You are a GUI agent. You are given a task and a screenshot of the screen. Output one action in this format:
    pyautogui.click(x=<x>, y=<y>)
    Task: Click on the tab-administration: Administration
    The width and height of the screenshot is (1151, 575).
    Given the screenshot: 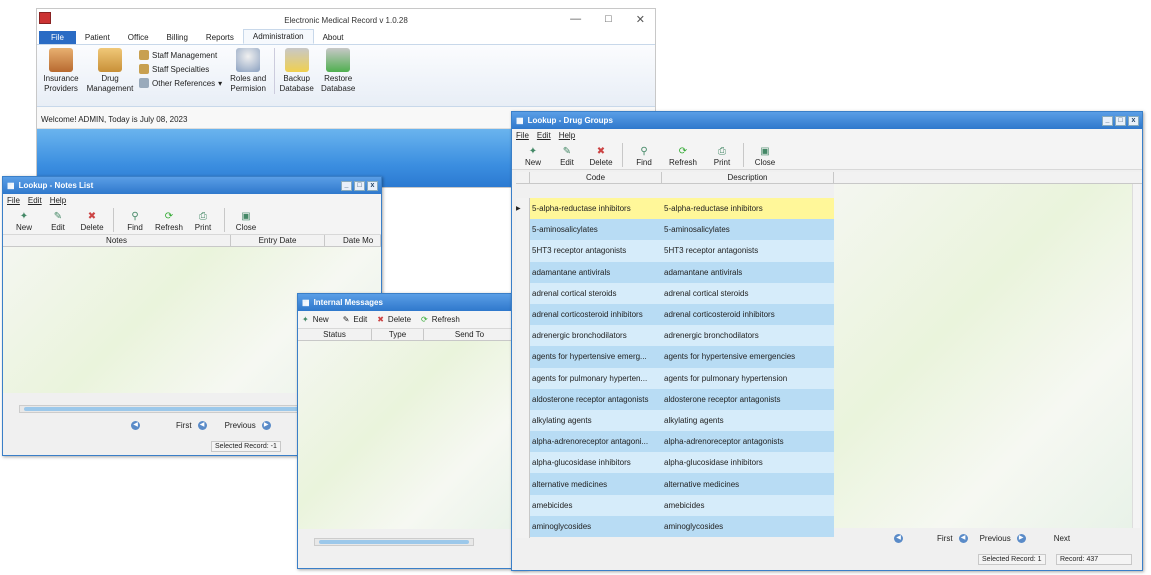 What is the action you would take?
    pyautogui.click(x=278, y=36)
    